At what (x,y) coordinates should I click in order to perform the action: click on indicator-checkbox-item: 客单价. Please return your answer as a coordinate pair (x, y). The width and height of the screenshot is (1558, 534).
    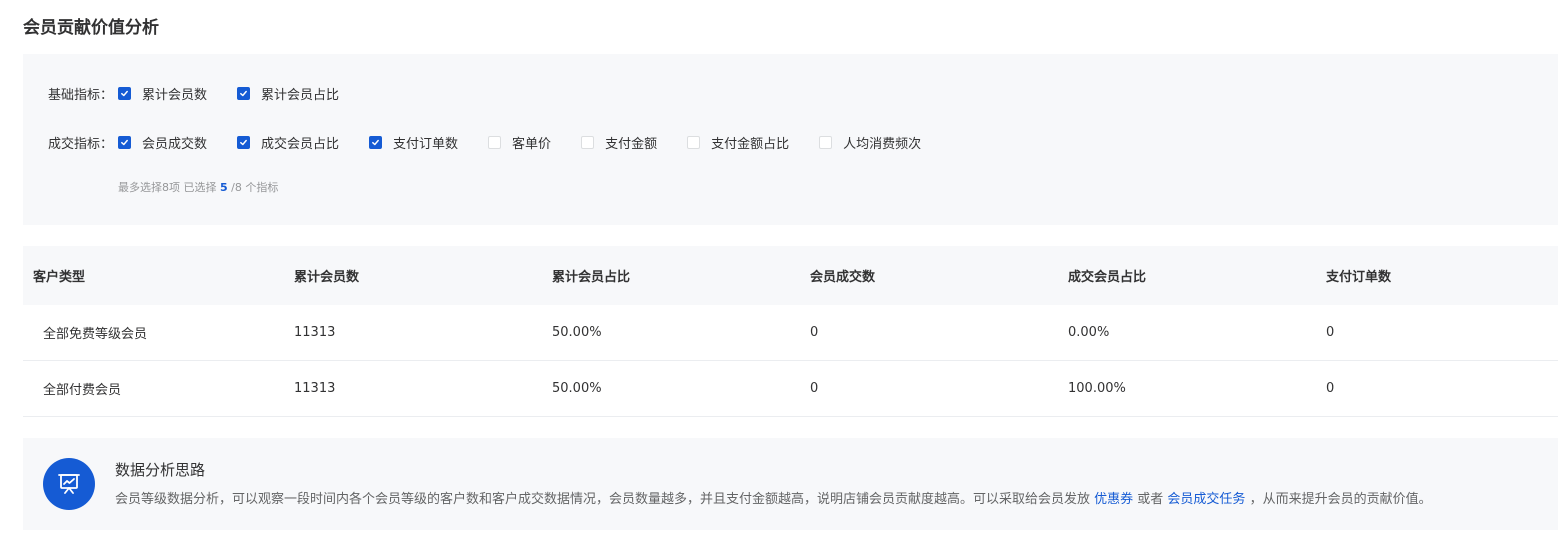
    Looking at the image, I should click on (519, 142).